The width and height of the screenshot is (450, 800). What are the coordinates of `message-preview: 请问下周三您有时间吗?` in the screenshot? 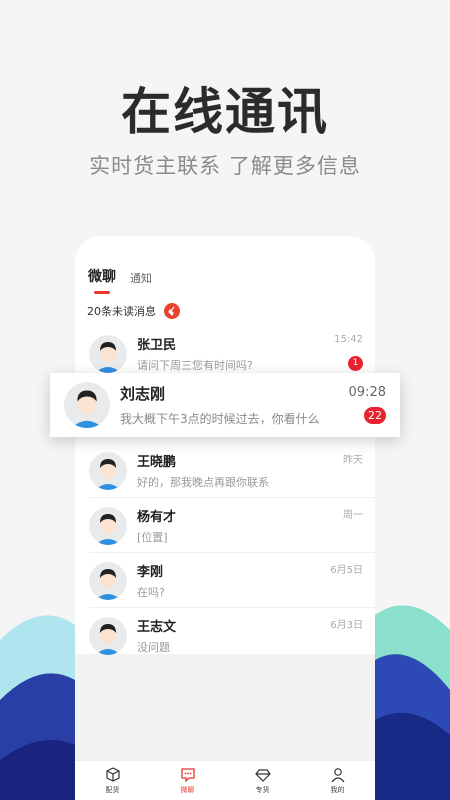 It's located at (195, 365).